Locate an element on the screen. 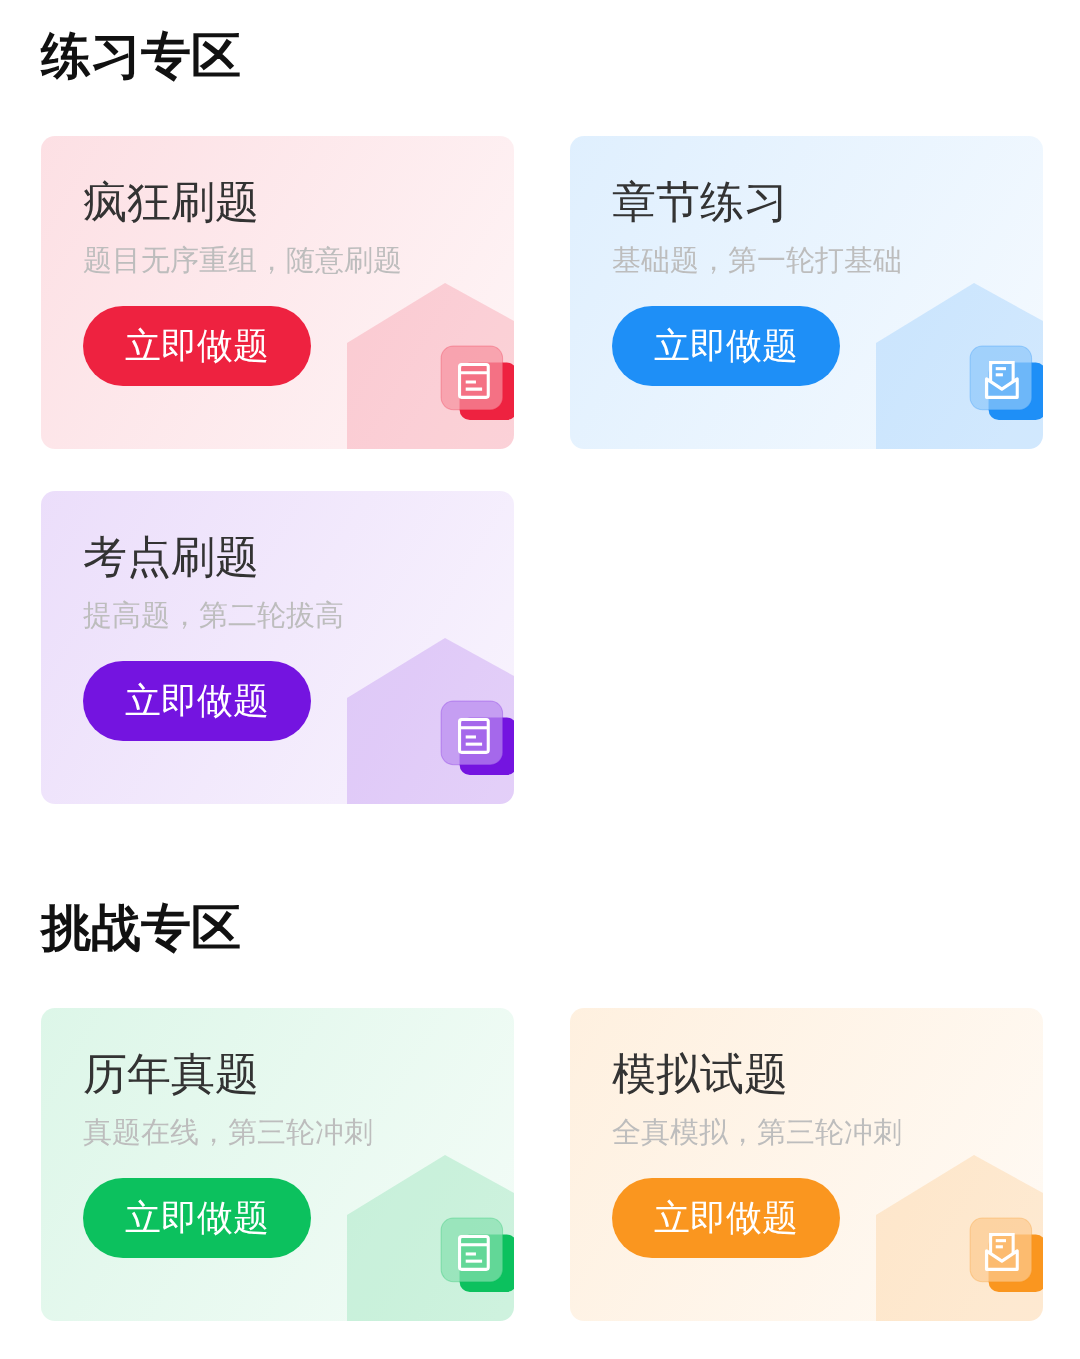 This screenshot has height=1359, width=1080. card-subtitle: 真题在线，第三轮冲刺 is located at coordinates (228, 1132).